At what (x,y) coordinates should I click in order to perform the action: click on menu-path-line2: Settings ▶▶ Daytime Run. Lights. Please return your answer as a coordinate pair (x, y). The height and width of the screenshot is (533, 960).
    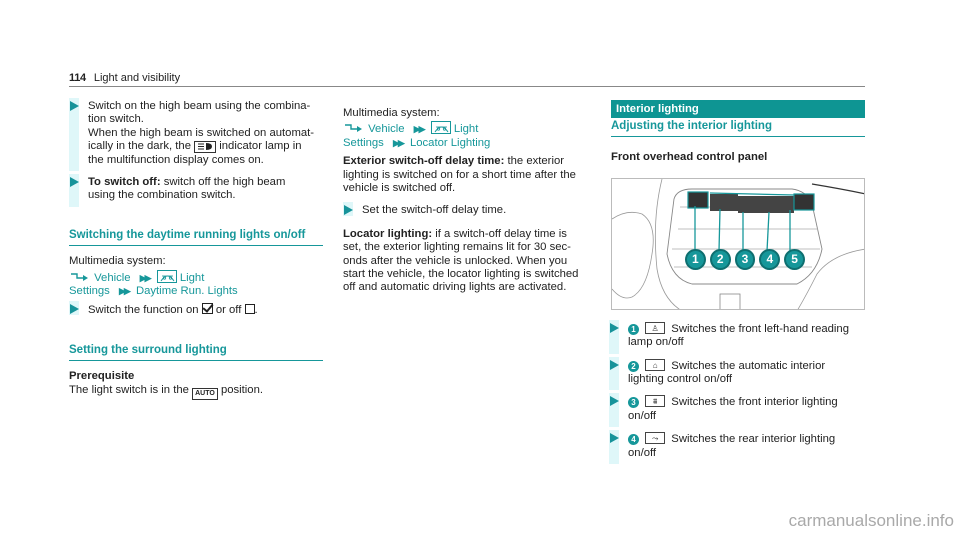
    Looking at the image, I should click on (196, 291).